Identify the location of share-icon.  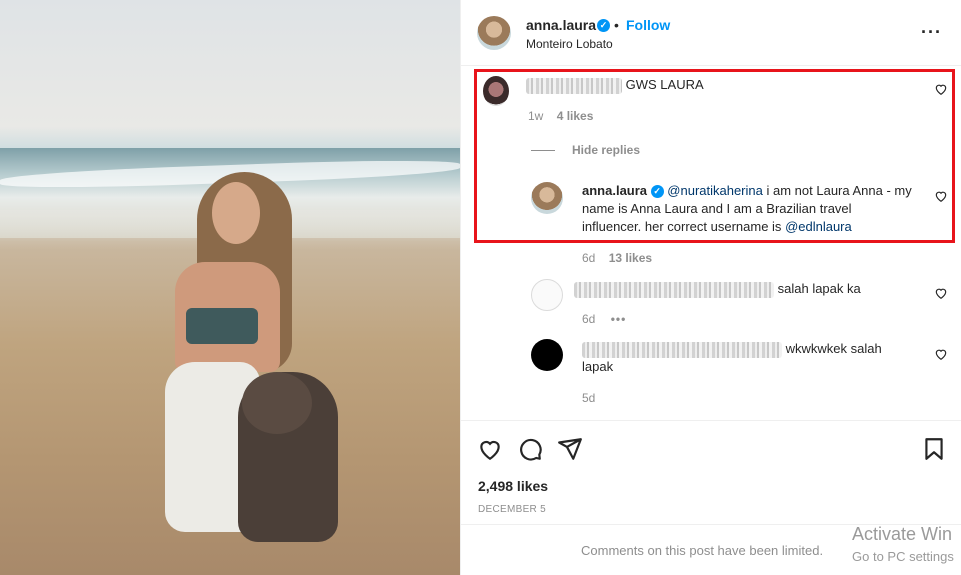
(570, 449).